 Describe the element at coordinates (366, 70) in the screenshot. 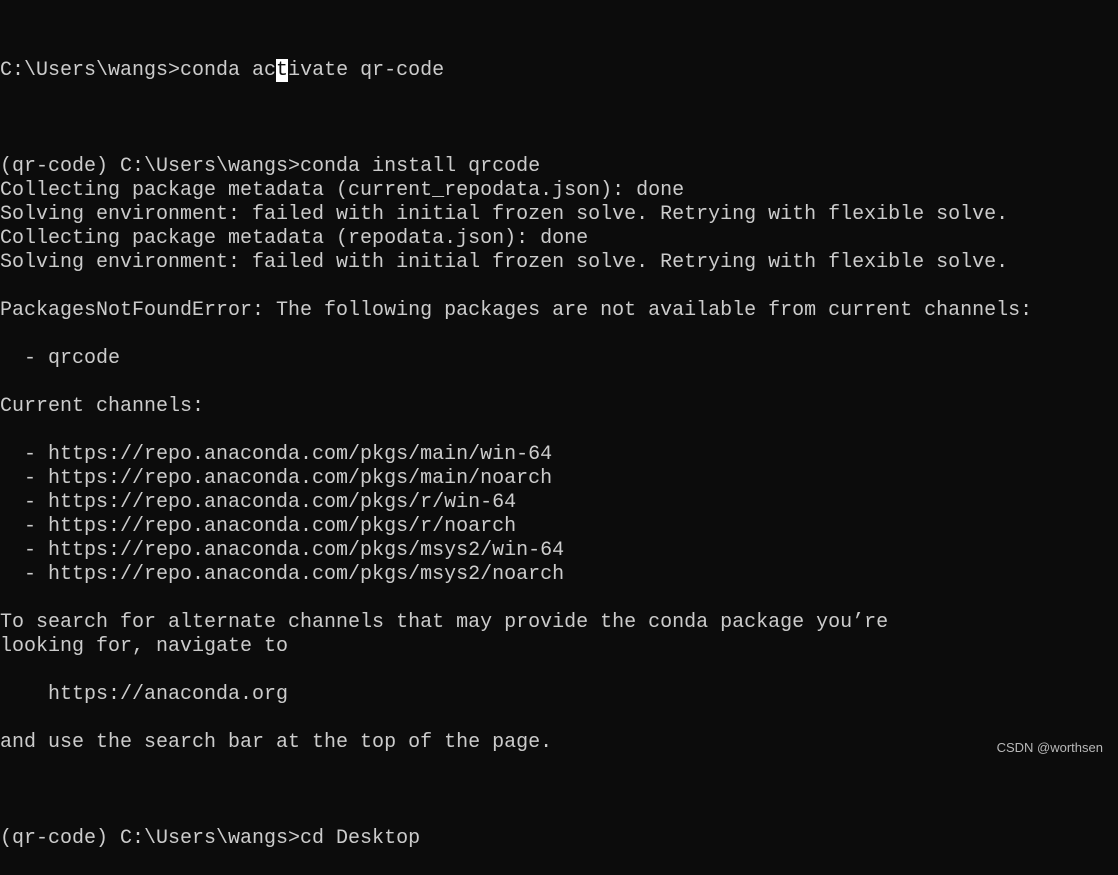

I see `command-text: ivate qr-code` at that location.